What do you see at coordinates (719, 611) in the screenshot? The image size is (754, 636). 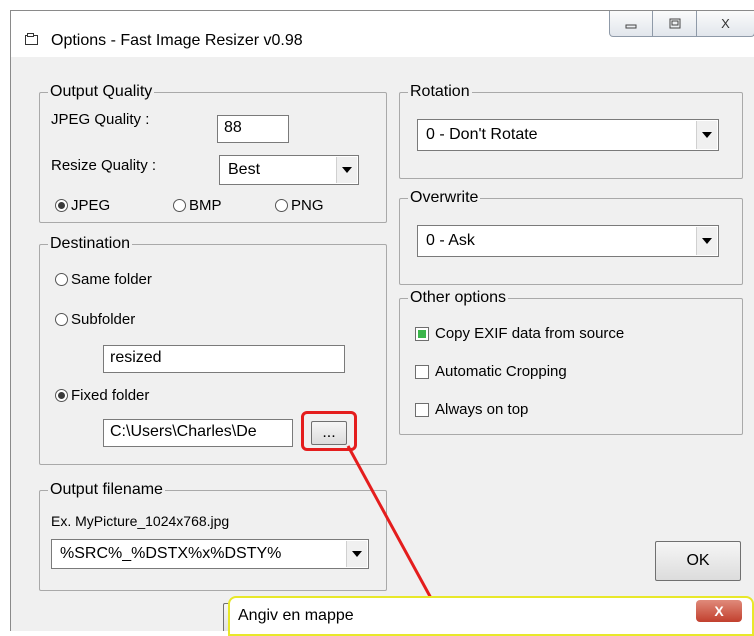 I see `folder-picker-close-button: X` at bounding box center [719, 611].